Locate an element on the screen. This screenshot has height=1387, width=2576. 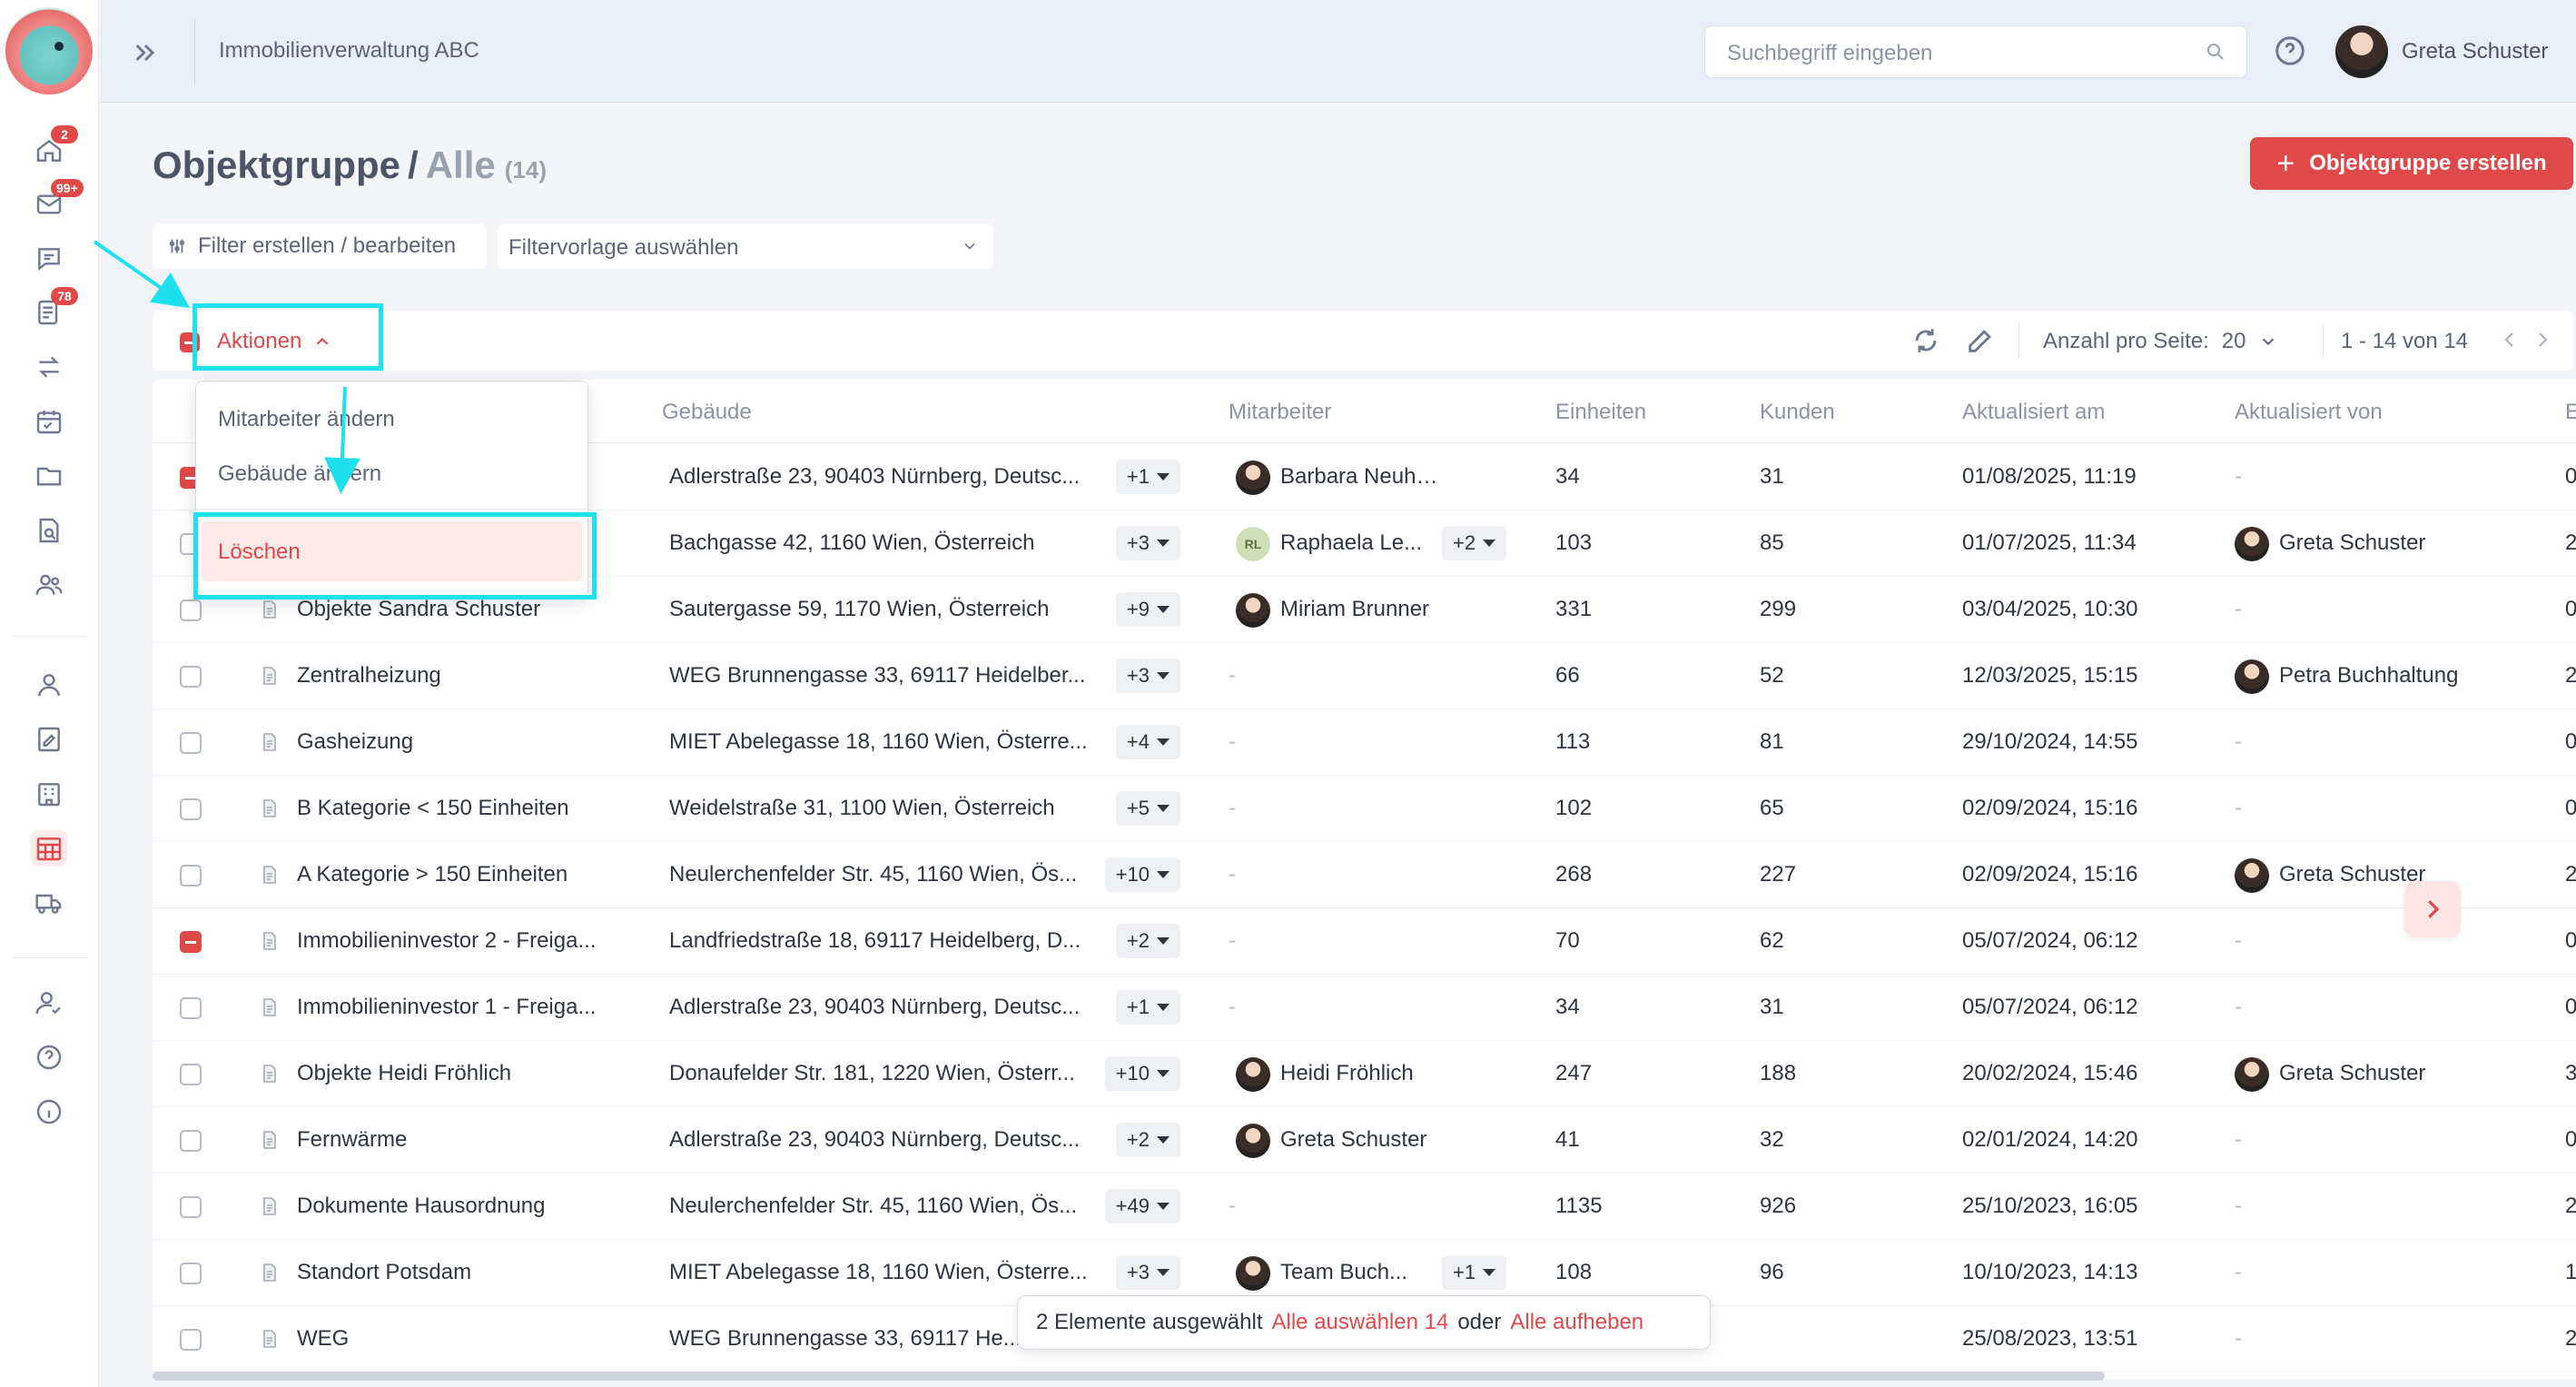
app-logo is located at coordinates (49, 50).